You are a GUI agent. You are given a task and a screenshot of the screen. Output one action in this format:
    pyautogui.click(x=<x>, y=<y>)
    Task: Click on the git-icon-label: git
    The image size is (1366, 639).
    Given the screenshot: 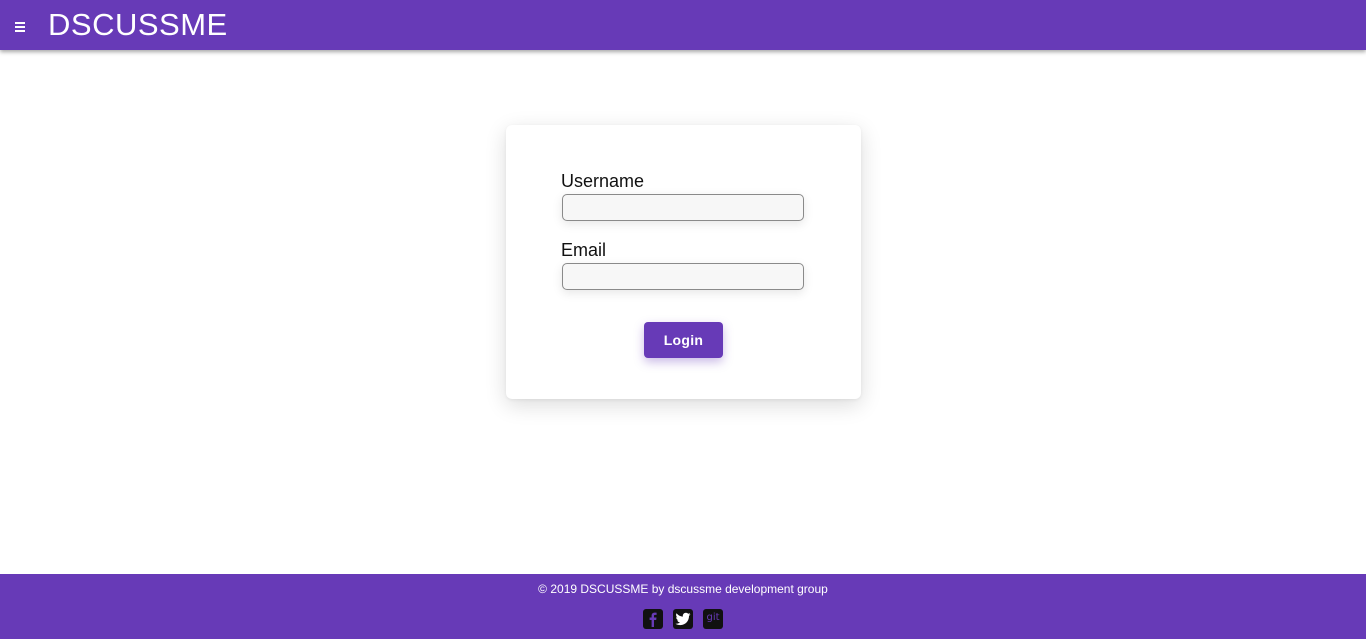 What is the action you would take?
    pyautogui.click(x=713, y=617)
    